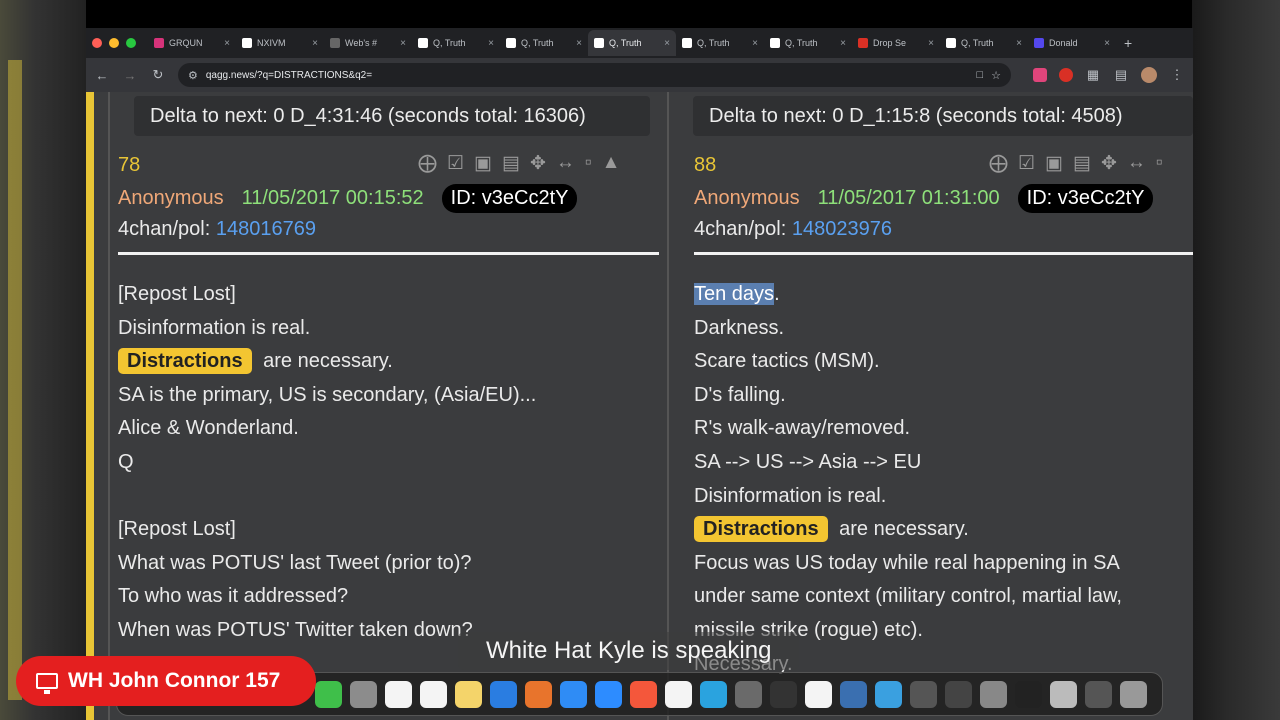 This screenshot has height=720, width=1280. What do you see at coordinates (503, 694) in the screenshot?
I see `stocks-icon` at bounding box center [503, 694].